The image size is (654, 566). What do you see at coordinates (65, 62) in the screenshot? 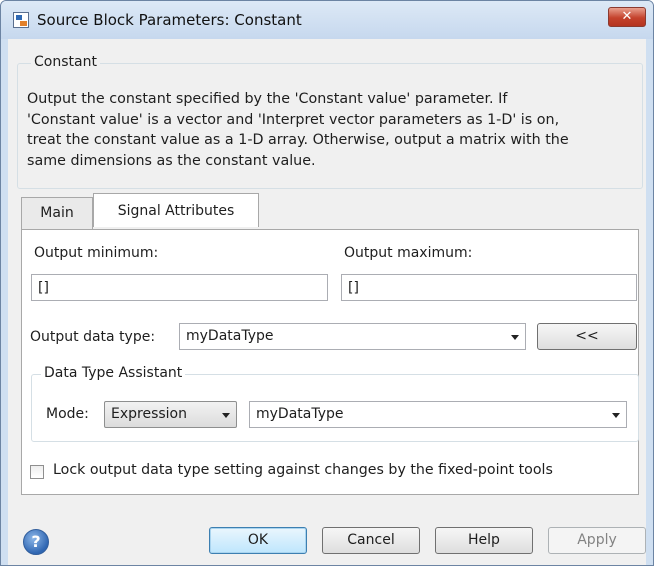
I see `block-description-title: Constant` at bounding box center [65, 62].